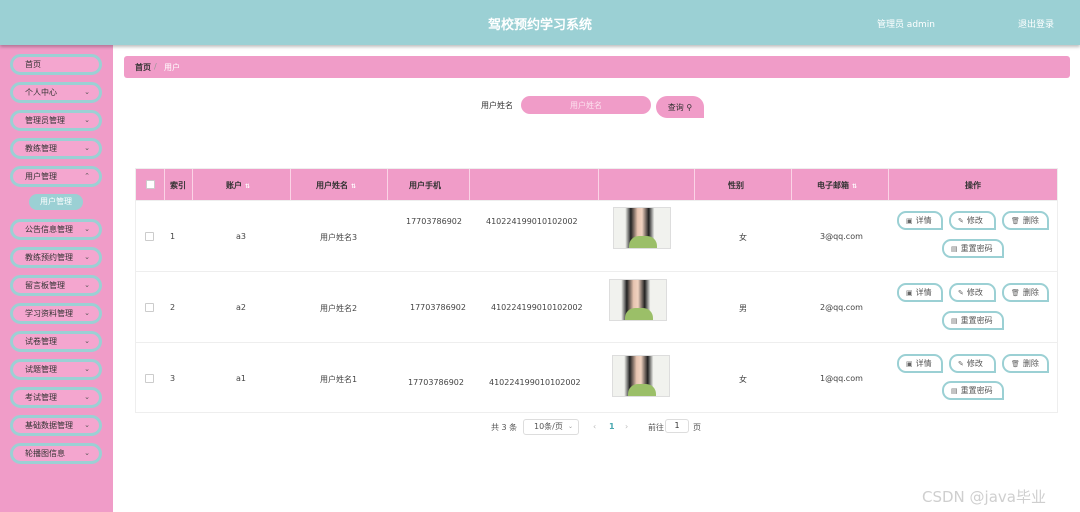 The image size is (1080, 512). Describe the element at coordinates (41, 369) in the screenshot. I see `sidebar-item-label: 试题管理` at that location.